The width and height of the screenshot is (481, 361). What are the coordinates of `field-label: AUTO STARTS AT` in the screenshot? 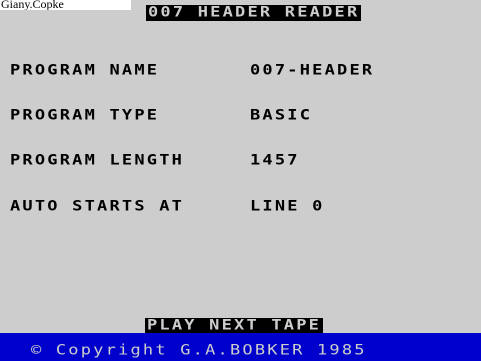 It's located at (97, 206).